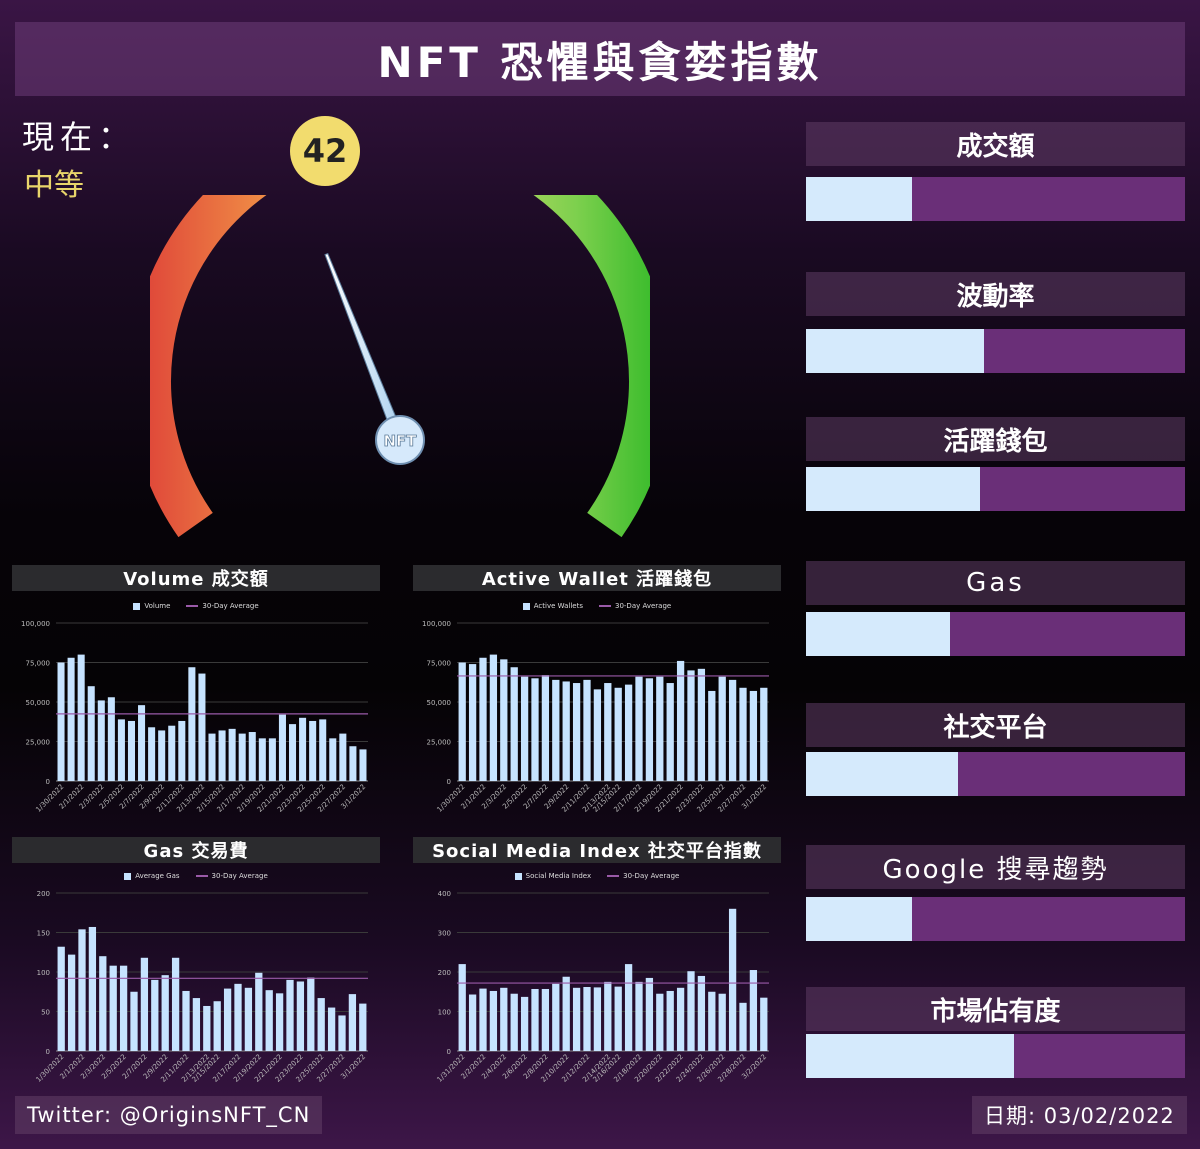  I want to click on metric-header-gas: Gas, so click(995, 583).